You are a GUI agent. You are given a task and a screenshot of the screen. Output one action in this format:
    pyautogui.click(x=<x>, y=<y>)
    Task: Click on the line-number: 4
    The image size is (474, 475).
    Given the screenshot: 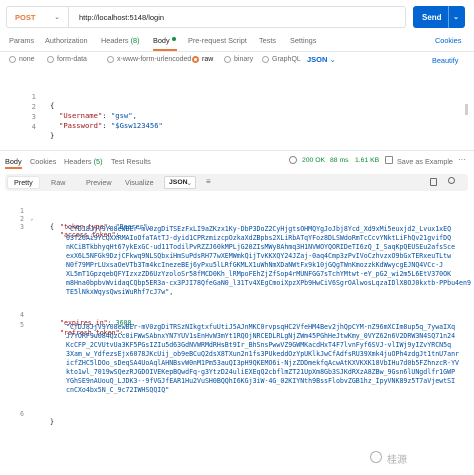 What is the action you would take?
    pyautogui.click(x=33, y=126)
    